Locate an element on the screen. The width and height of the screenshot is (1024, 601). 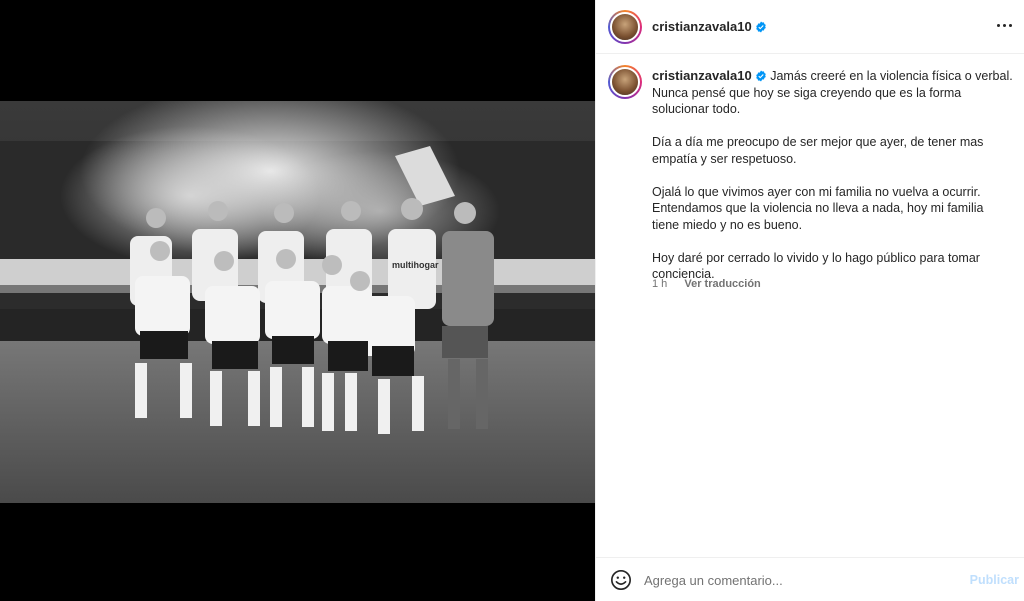
post-time: 1 h is located at coordinates (659, 284).